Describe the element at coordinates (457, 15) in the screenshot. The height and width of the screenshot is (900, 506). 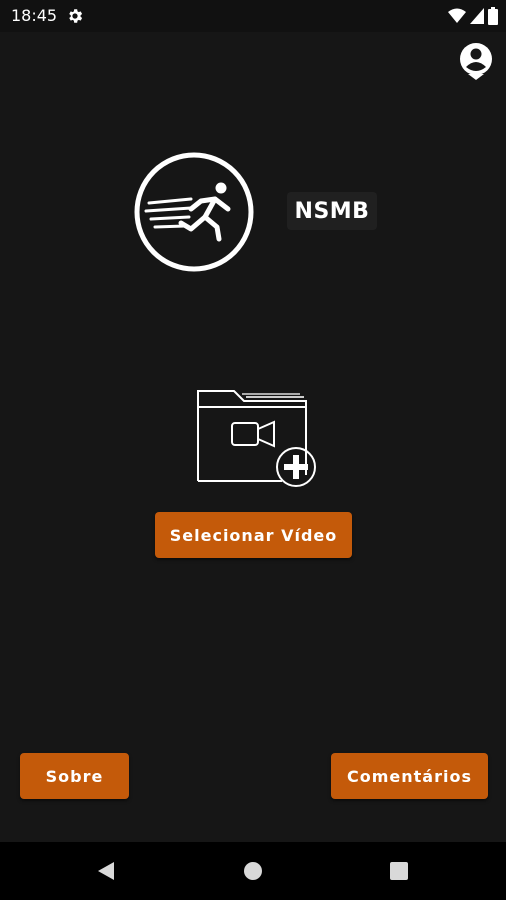
I see `wifi-icon` at that location.